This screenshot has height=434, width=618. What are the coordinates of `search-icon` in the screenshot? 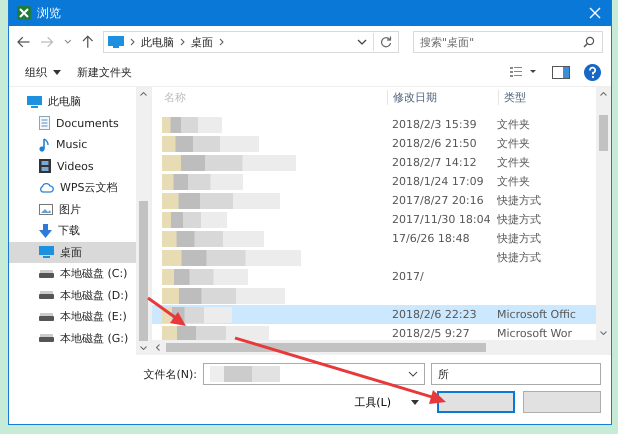 It's located at (589, 42).